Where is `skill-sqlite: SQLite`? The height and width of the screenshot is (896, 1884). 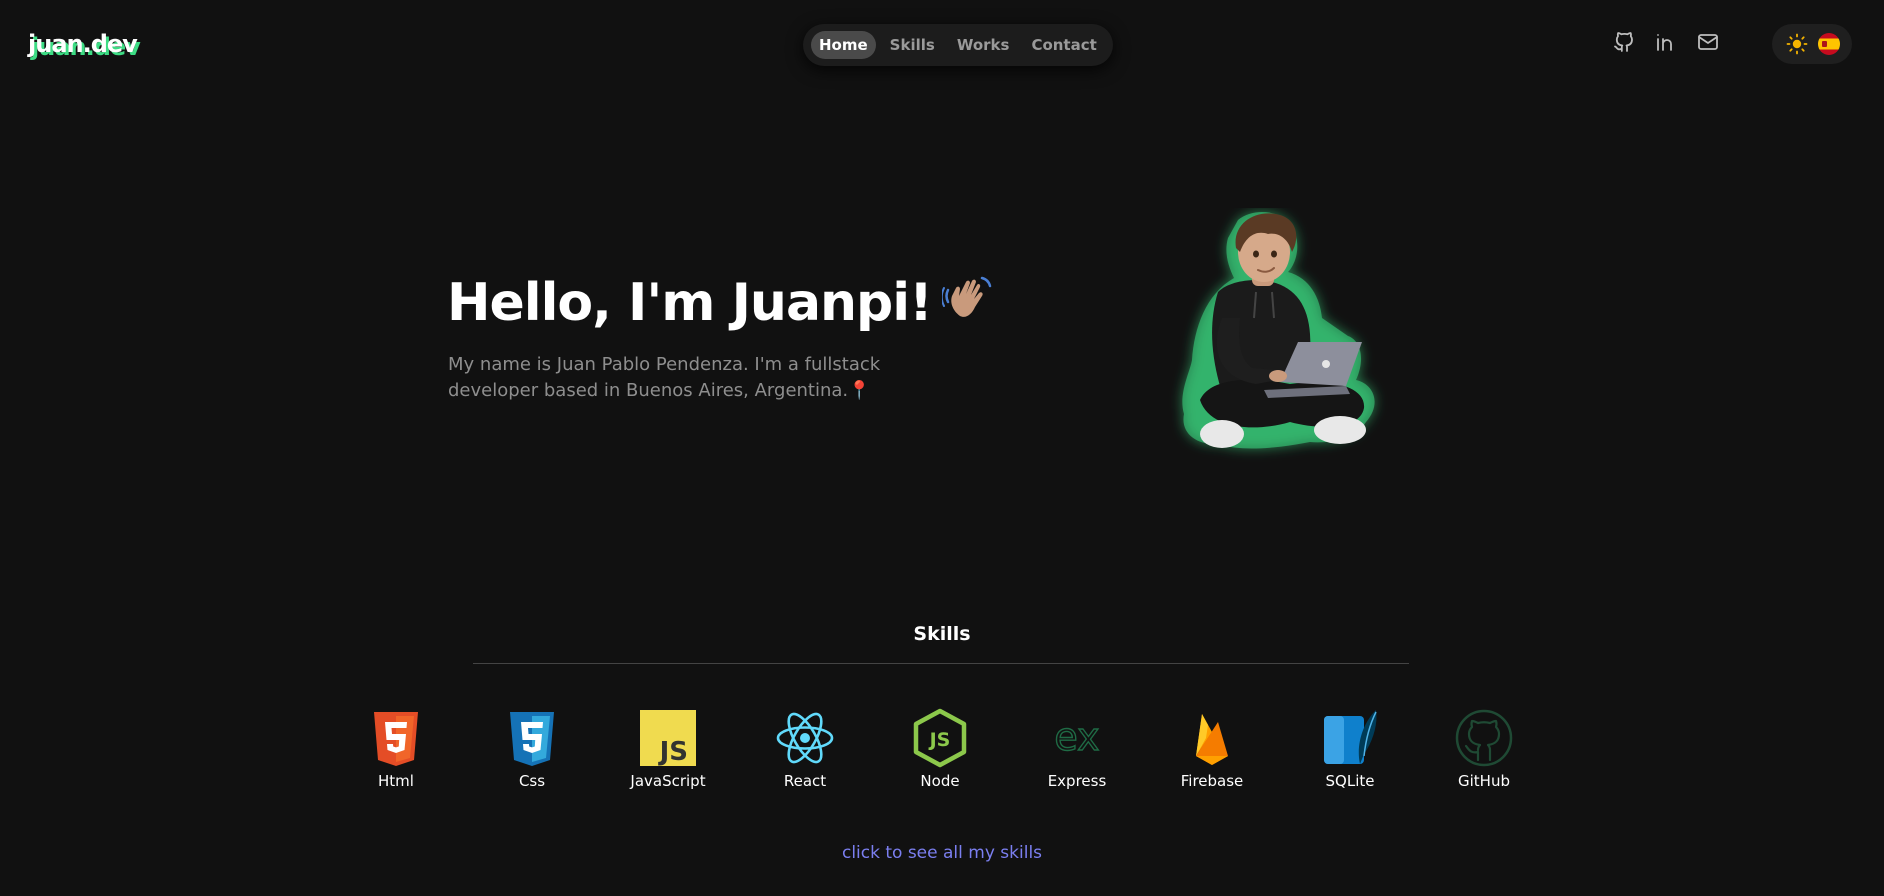 skill-sqlite: SQLite is located at coordinates (1350, 749).